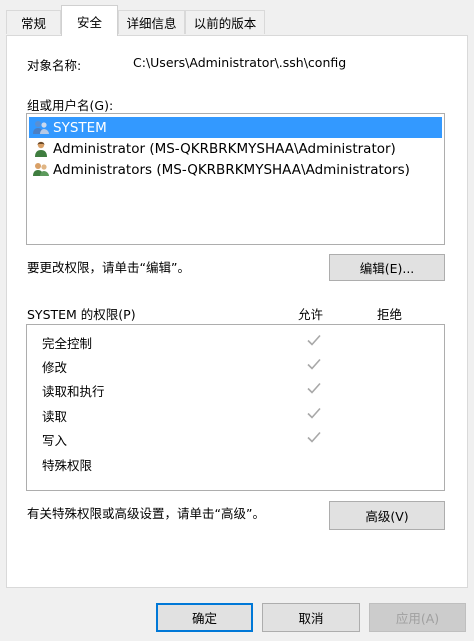 The height and width of the screenshot is (641, 474). What do you see at coordinates (55, 367) in the screenshot?
I see `permission-name: 修改` at bounding box center [55, 367].